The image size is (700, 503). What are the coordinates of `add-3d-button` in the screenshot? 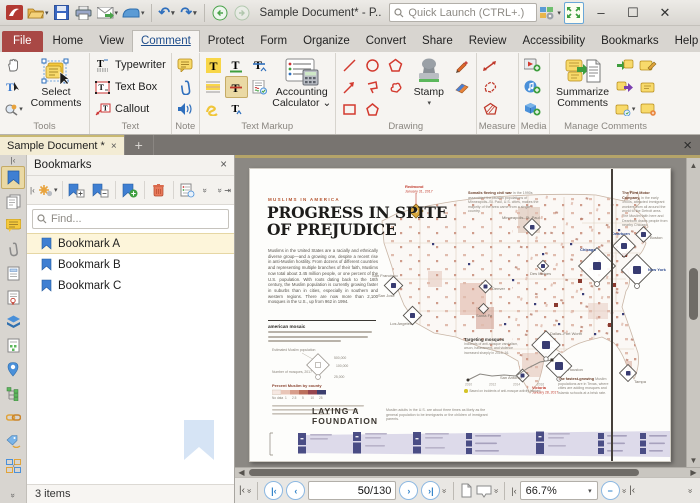 It's located at (532, 109).